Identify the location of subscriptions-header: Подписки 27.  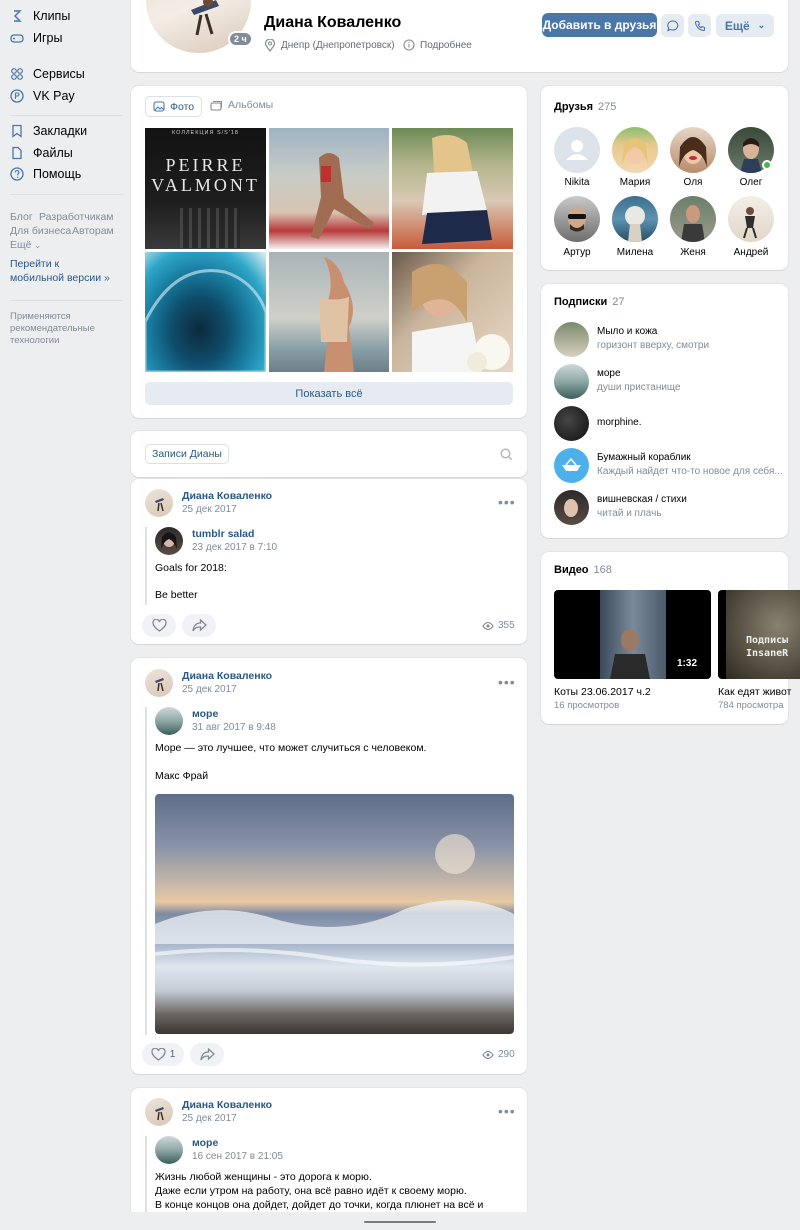
(589, 302).